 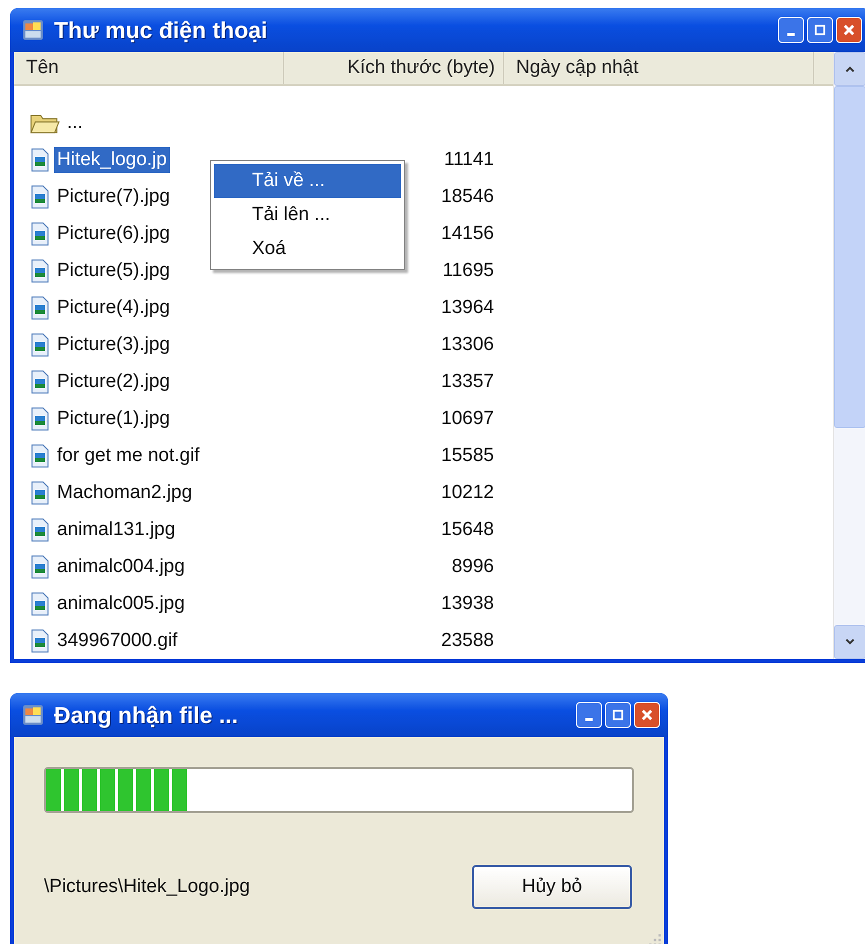 What do you see at coordinates (307, 249) in the screenshot?
I see `menu-item: Xoá` at bounding box center [307, 249].